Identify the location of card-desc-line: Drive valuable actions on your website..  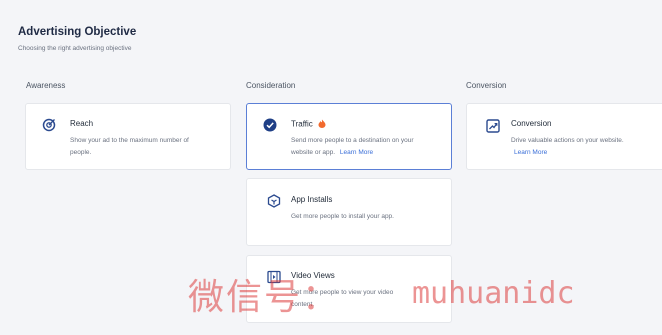
(567, 140).